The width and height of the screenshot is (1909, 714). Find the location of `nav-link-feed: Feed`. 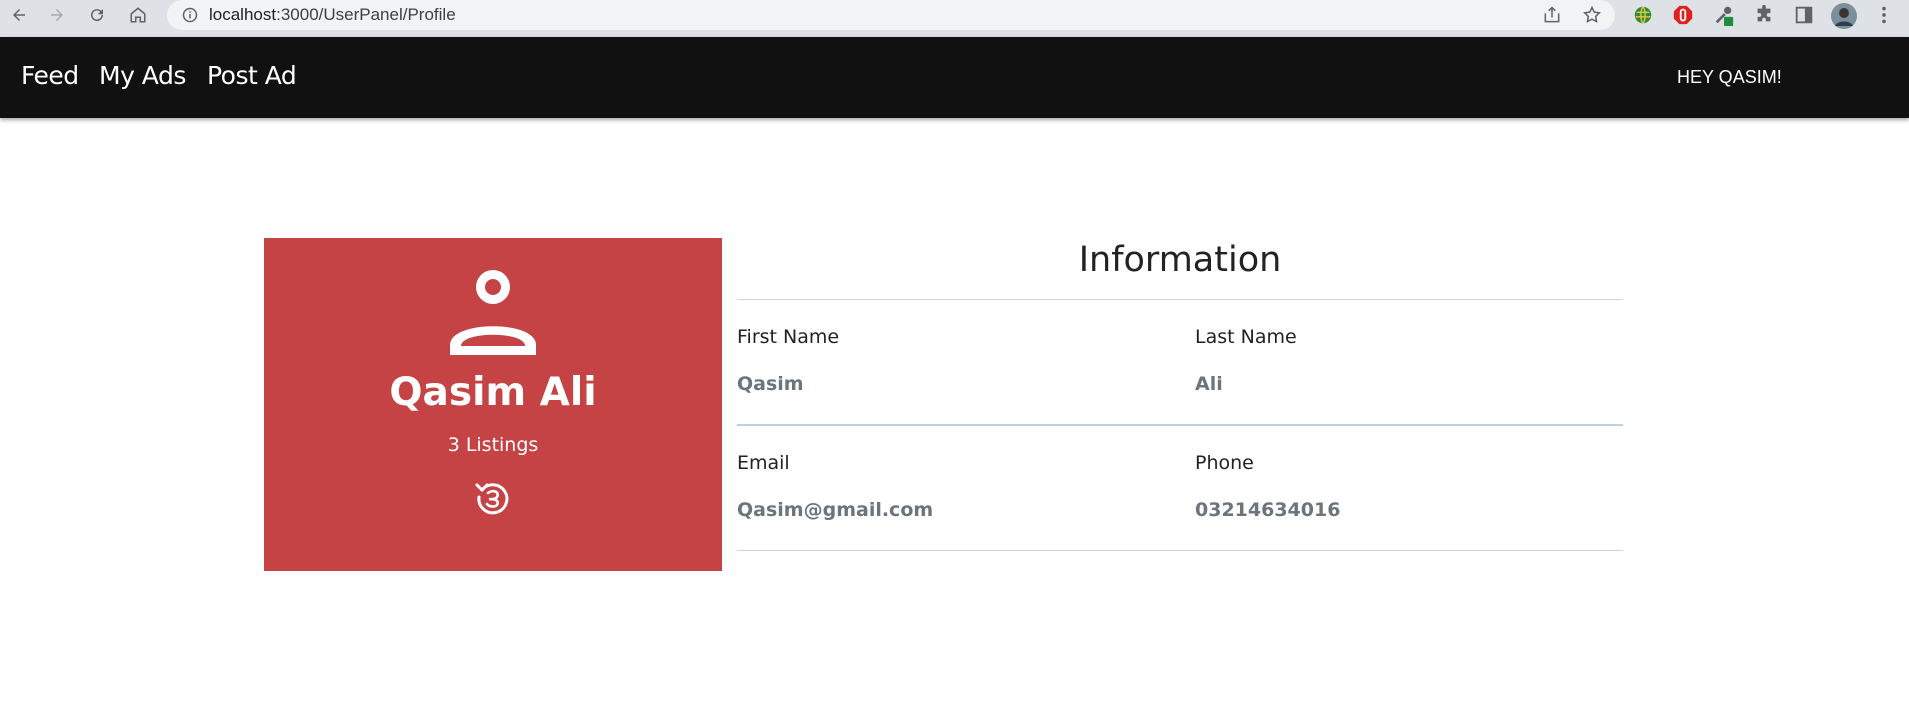

nav-link-feed: Feed is located at coordinates (50, 75).